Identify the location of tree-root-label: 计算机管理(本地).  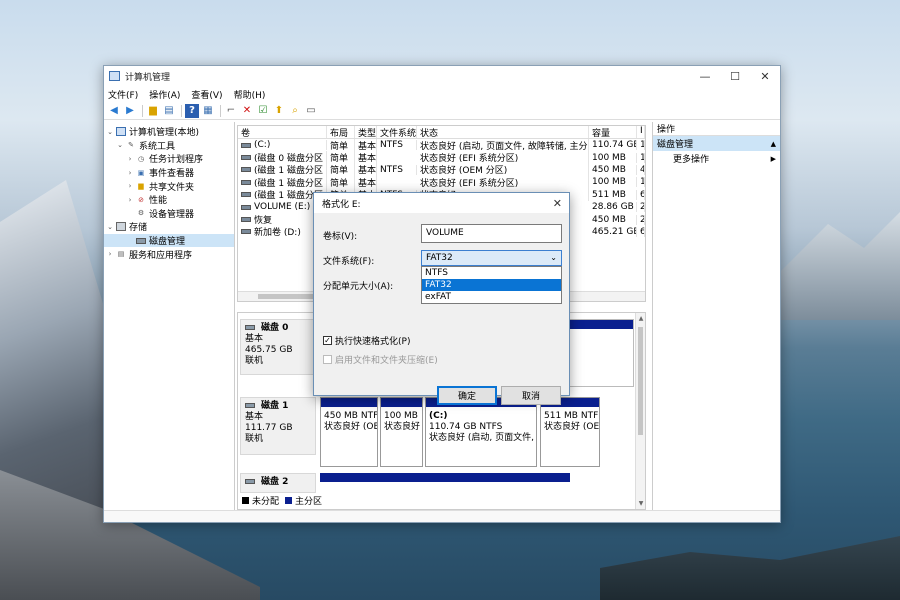
(164, 133).